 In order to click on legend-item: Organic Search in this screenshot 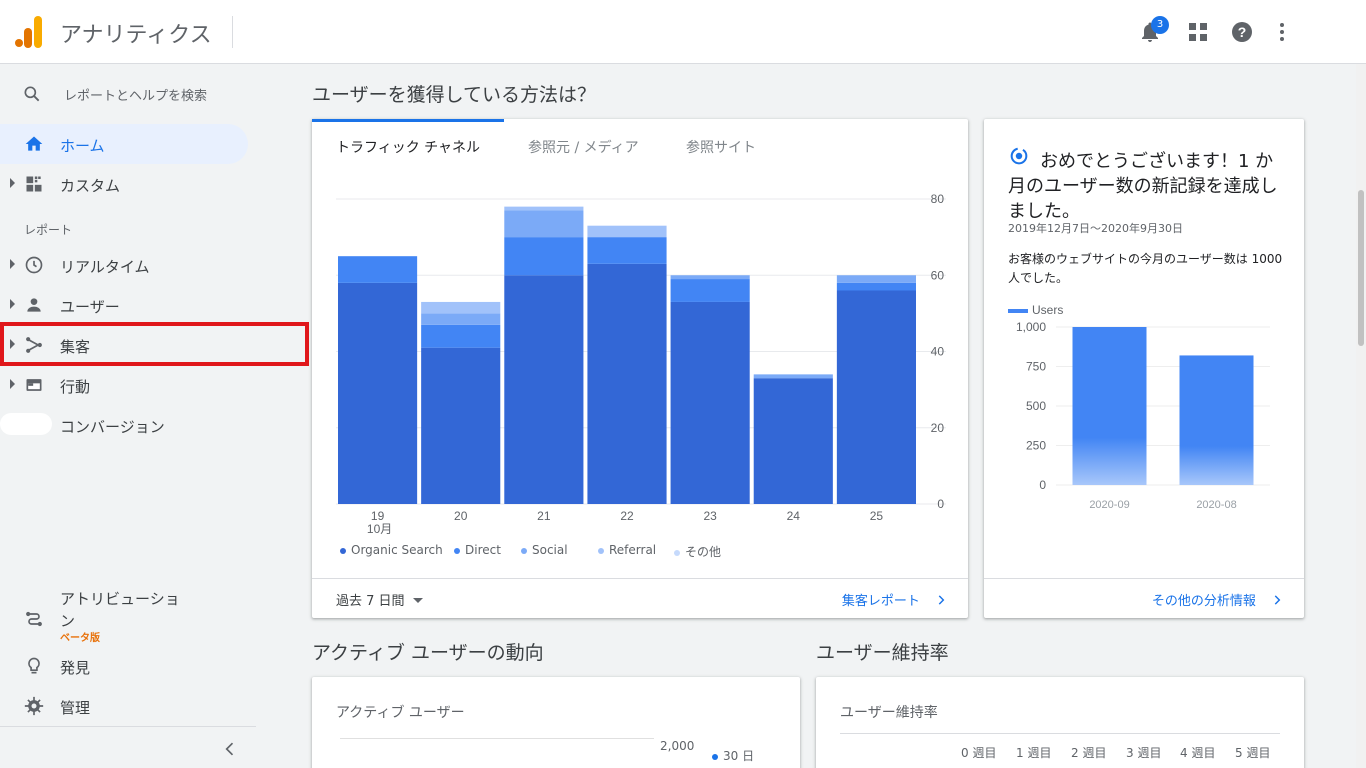, I will do `click(391, 550)`.